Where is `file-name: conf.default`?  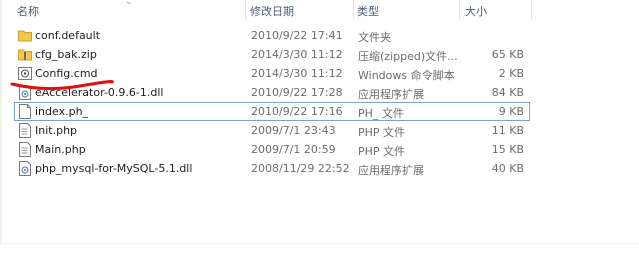 file-name: conf.default is located at coordinates (68, 35).